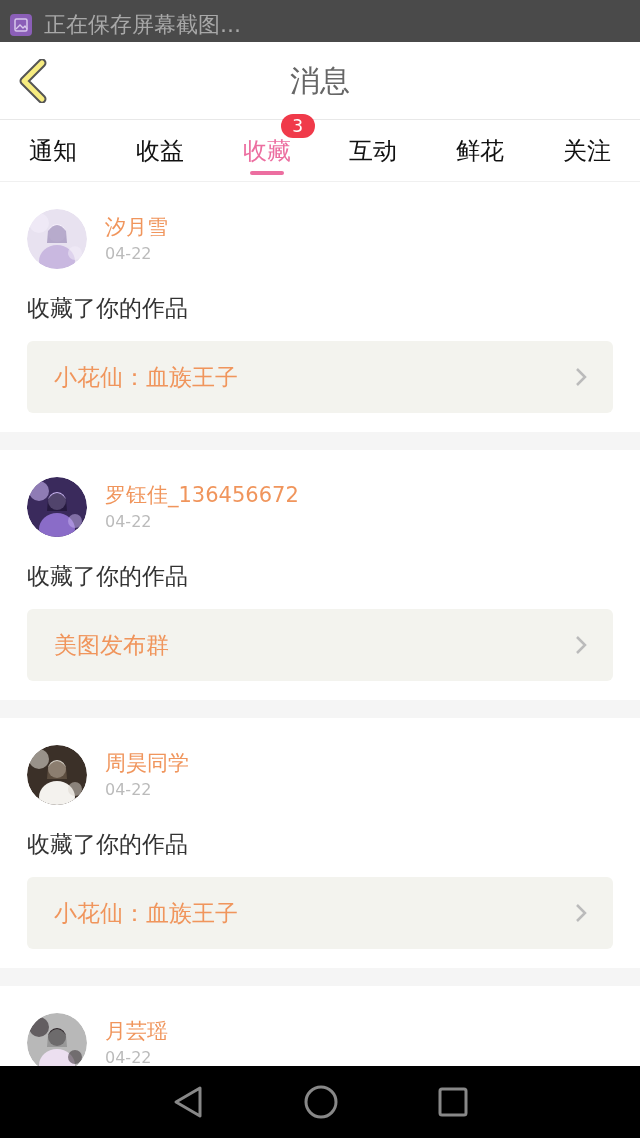  I want to click on back-icon, so click(188, 1102).